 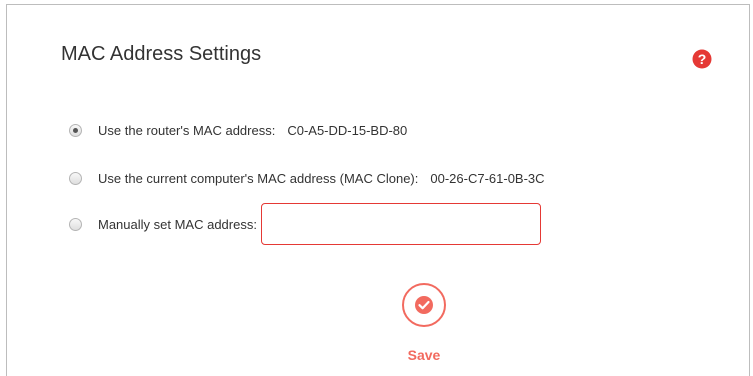 I want to click on manual-mac-label: Manually set MAC address:, so click(x=177, y=224).